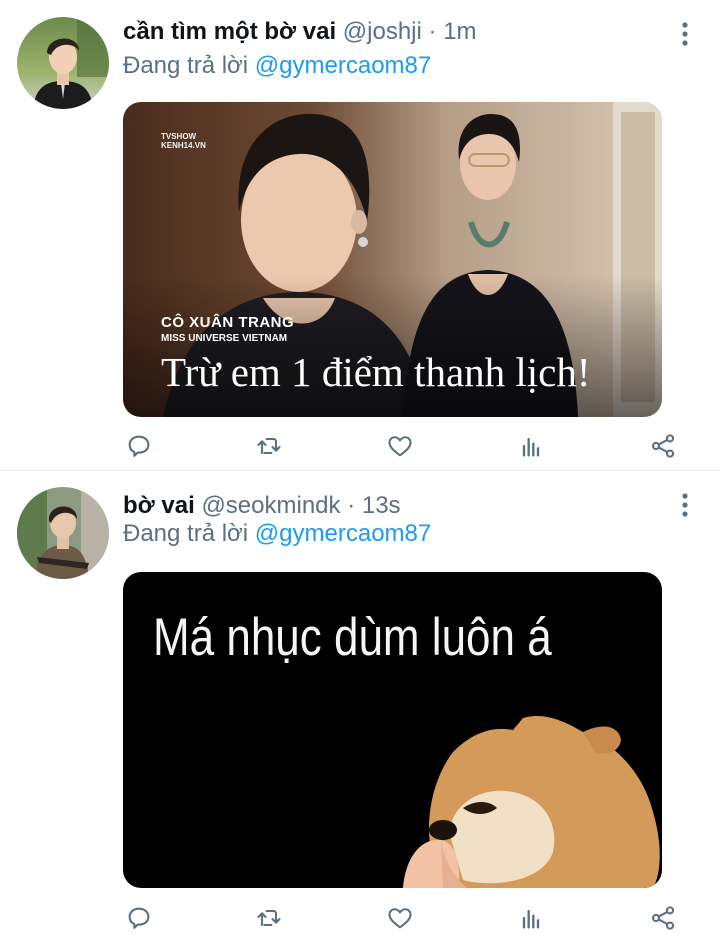 This screenshot has height=934, width=720. What do you see at coordinates (382, 31) in the screenshot?
I see `user-handle: @joshji` at bounding box center [382, 31].